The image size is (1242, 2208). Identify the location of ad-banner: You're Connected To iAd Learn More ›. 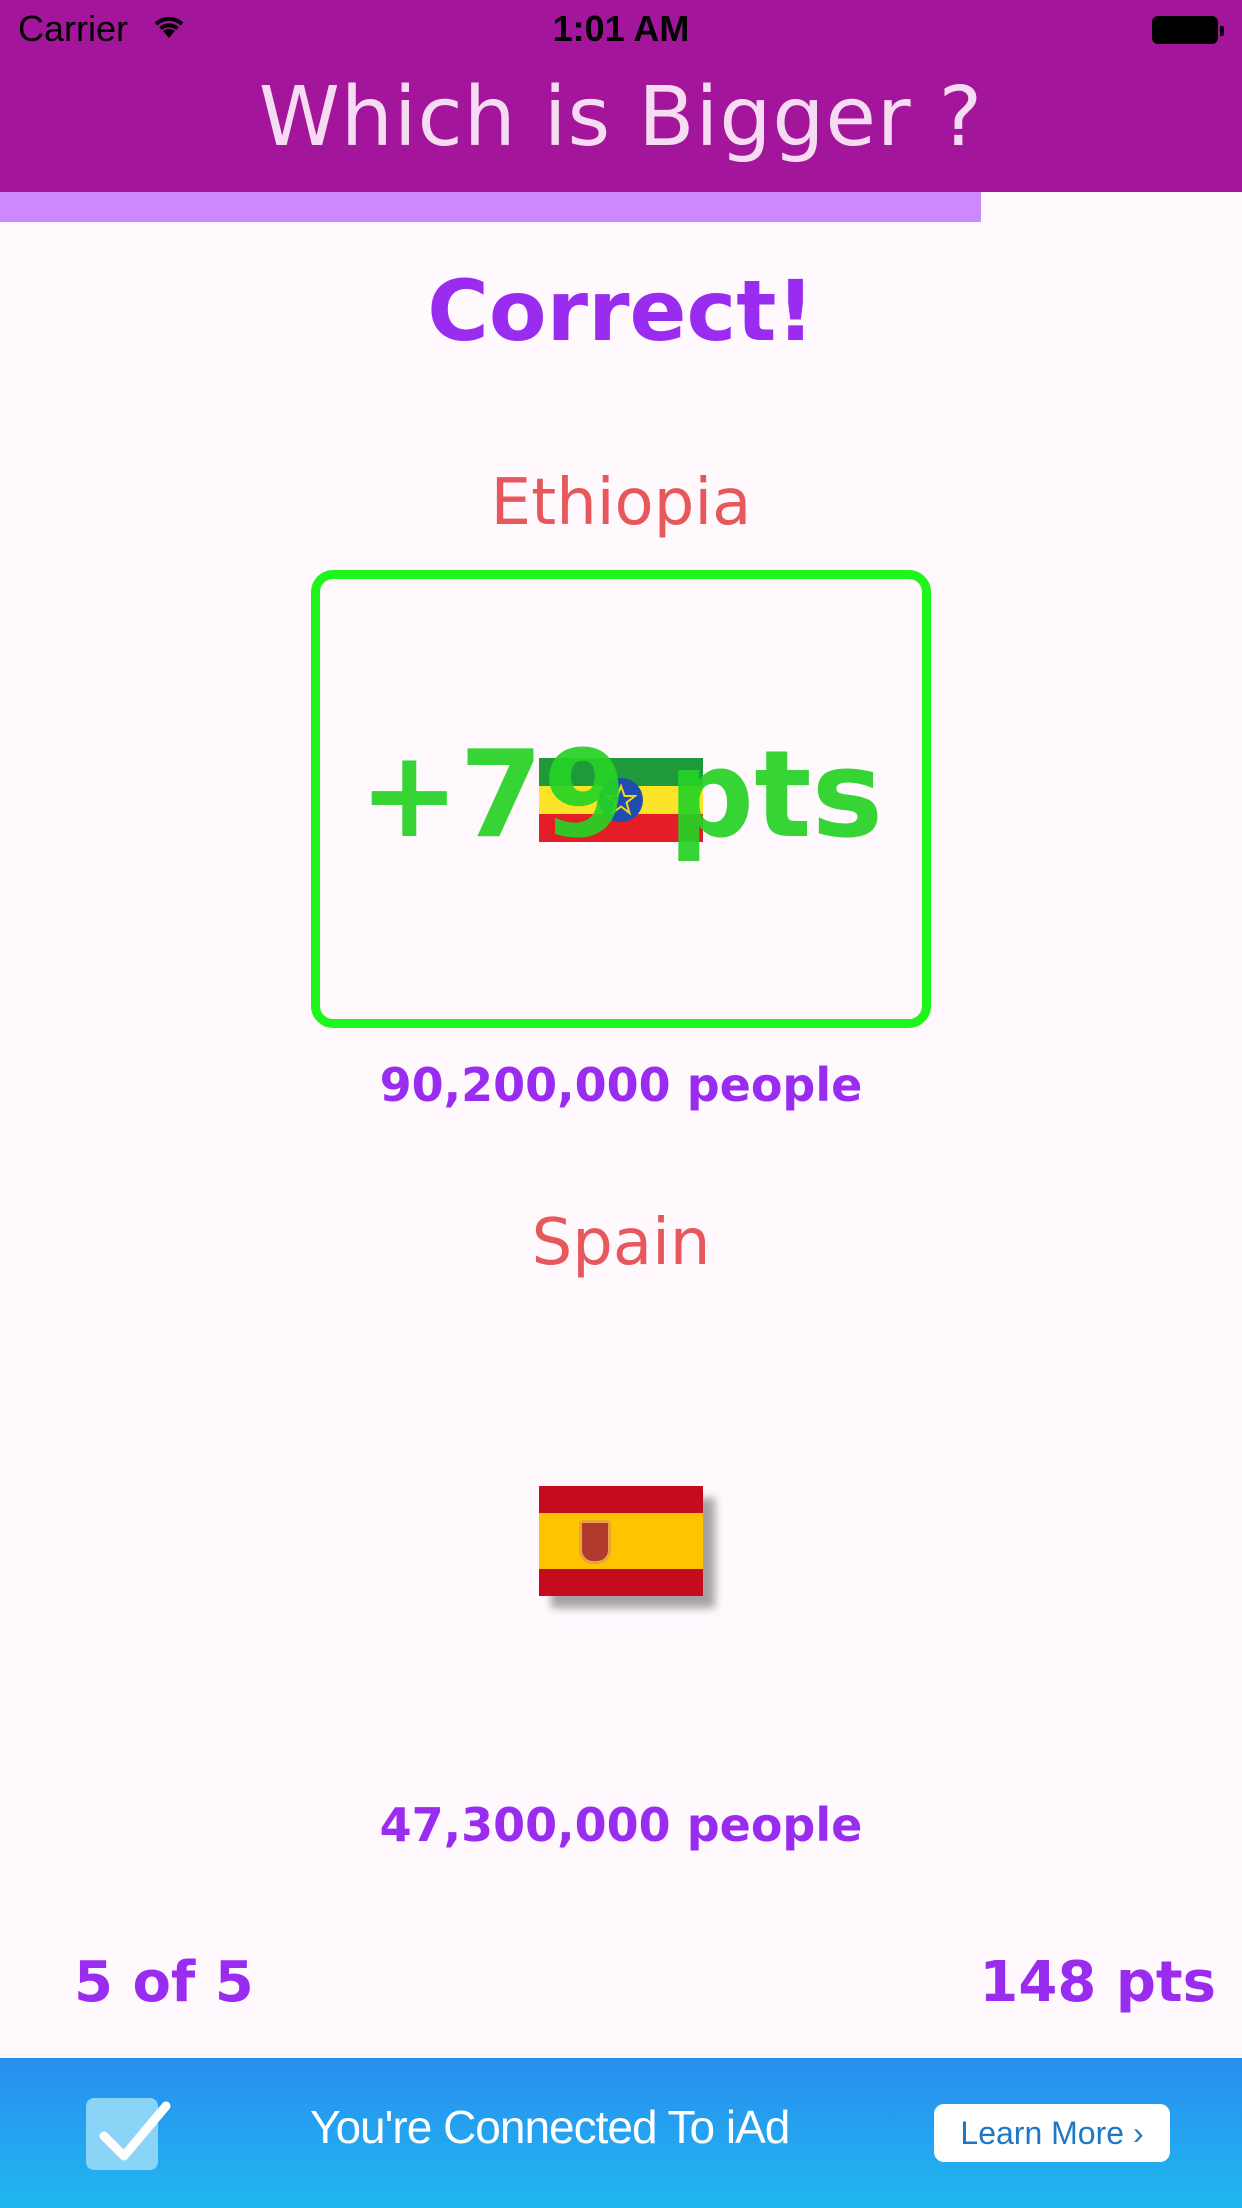
(621, 2133).